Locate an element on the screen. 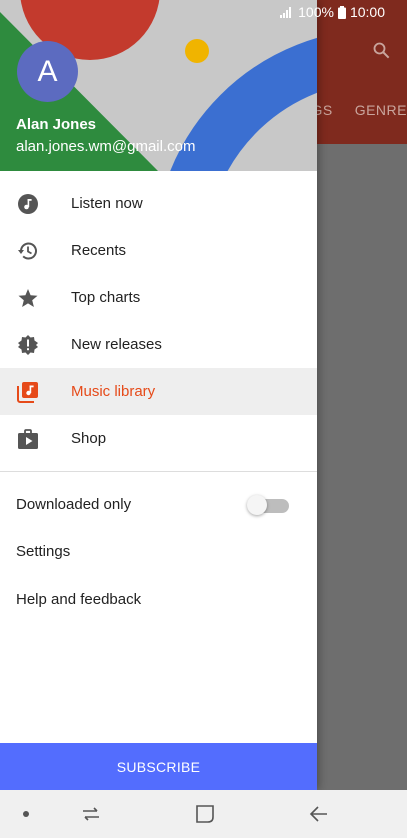  system-nav-bar is located at coordinates (203, 814).